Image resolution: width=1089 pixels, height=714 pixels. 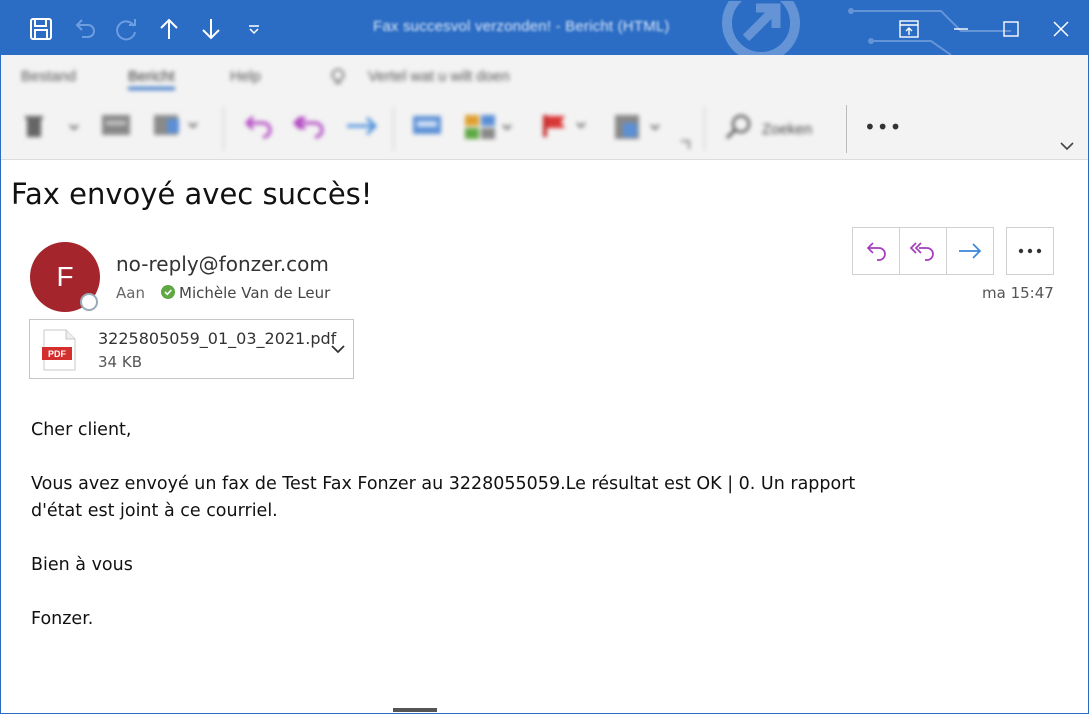 I want to click on to-label: Aan, so click(x=130, y=293).